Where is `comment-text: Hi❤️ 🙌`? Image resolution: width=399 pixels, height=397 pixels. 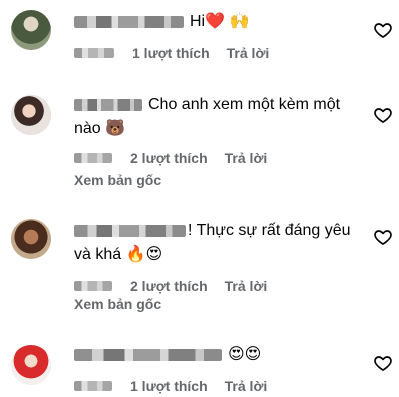 comment-text: Hi❤️ 🙌 is located at coordinates (220, 21).